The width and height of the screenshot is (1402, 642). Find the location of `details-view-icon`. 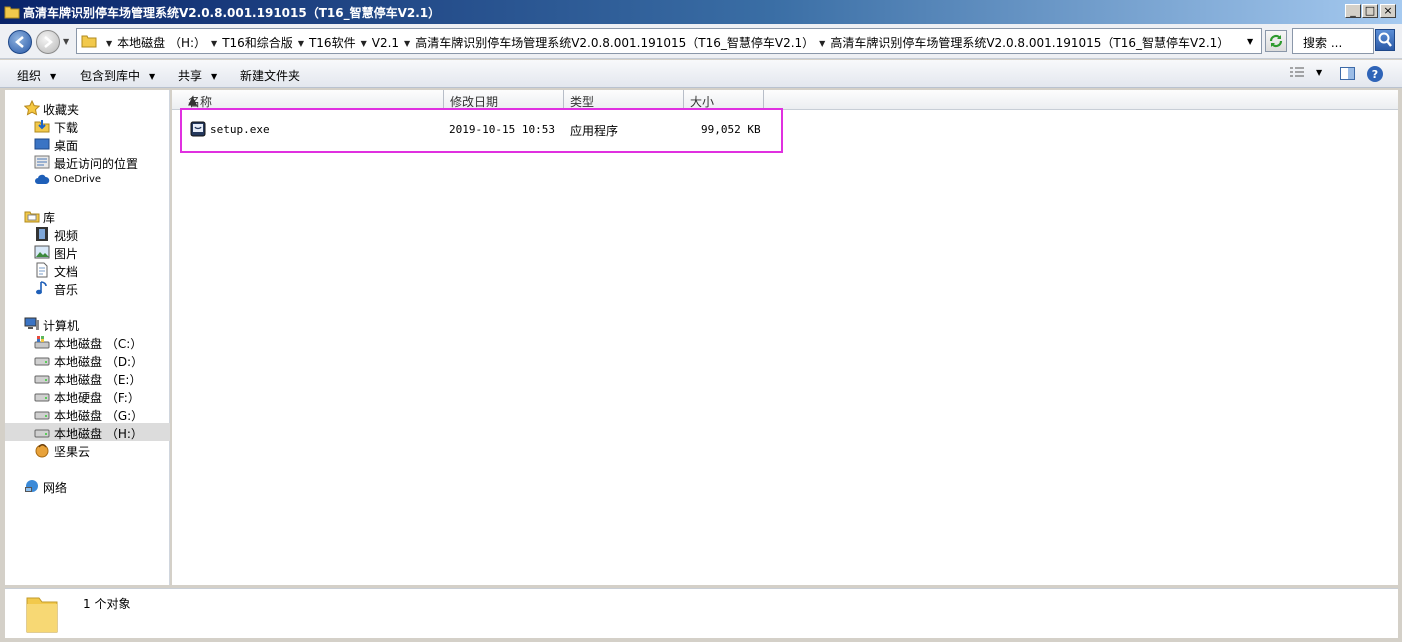

details-view-icon is located at coordinates (1297, 72).